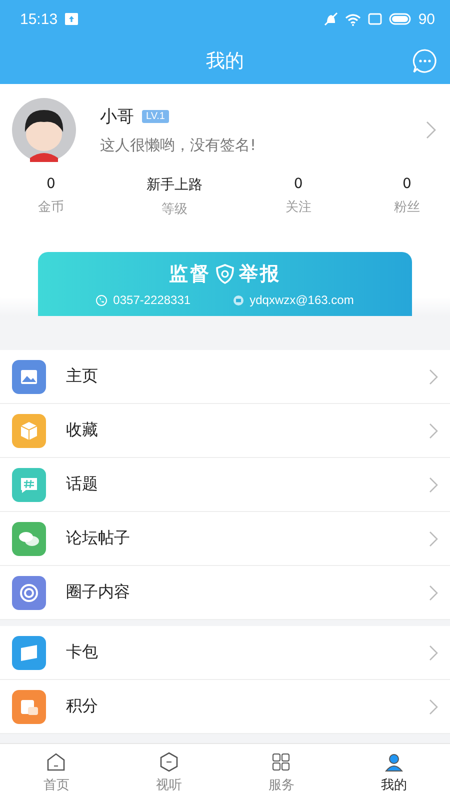  I want to click on shield-icon, so click(225, 274).